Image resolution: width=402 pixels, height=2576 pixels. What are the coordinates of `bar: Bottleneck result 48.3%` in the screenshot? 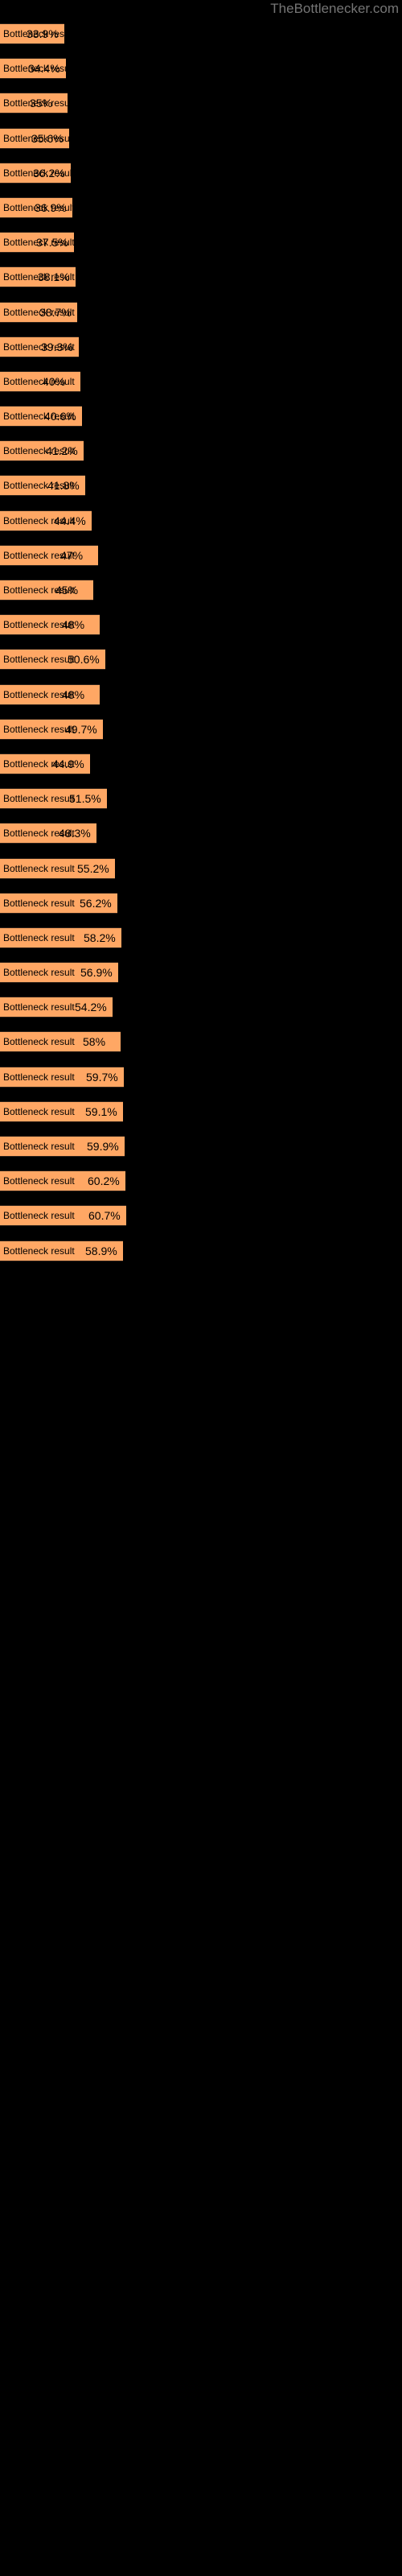 It's located at (48, 833).